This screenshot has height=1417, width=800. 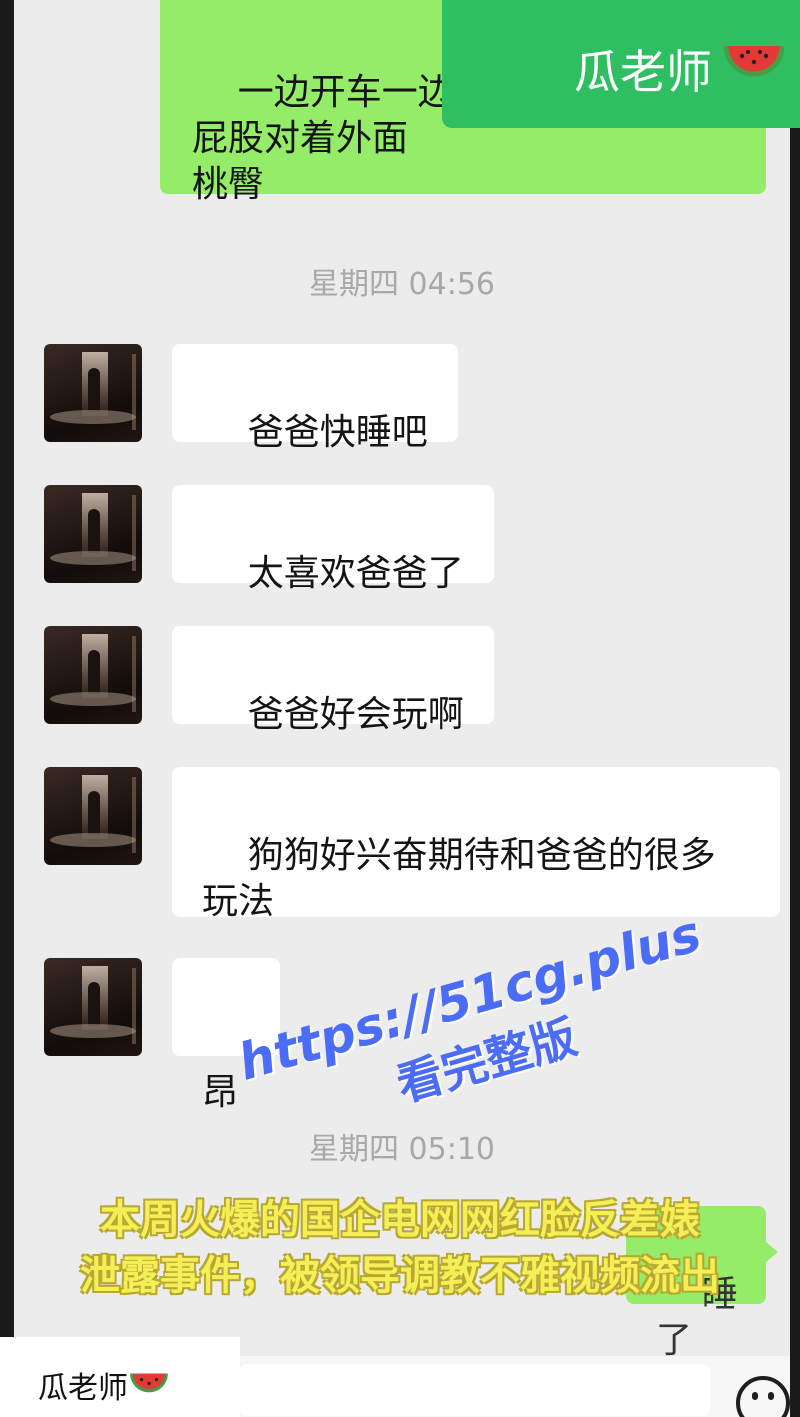 What do you see at coordinates (315, 398) in the screenshot?
I see `incoming-message-bubble: 爸爸快睡吧` at bounding box center [315, 398].